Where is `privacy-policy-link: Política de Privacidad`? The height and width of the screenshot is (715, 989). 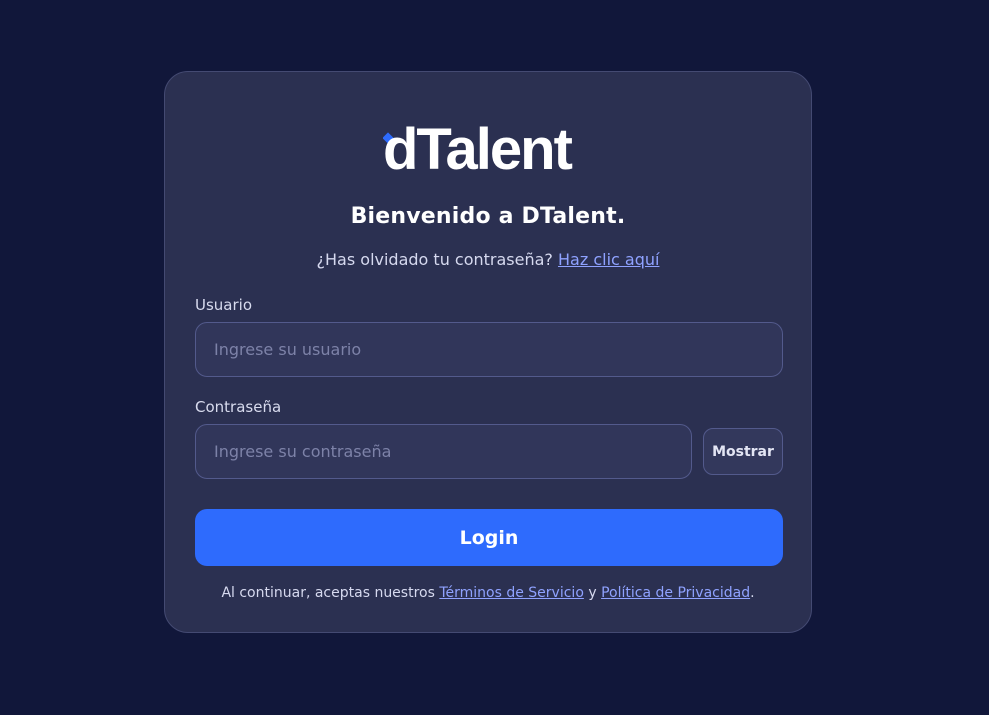
privacy-policy-link: Política de Privacidad is located at coordinates (675, 593).